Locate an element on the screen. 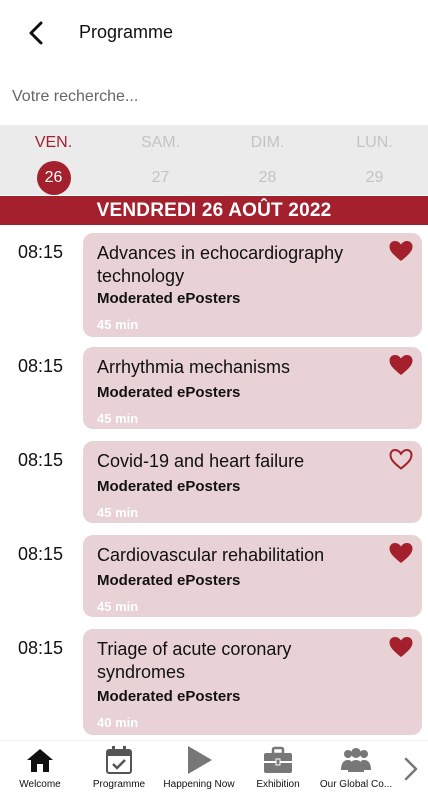  day-selector: VEN. 26 SAM. 27 DIM. 28 LUN. 29 is located at coordinates (214, 160).